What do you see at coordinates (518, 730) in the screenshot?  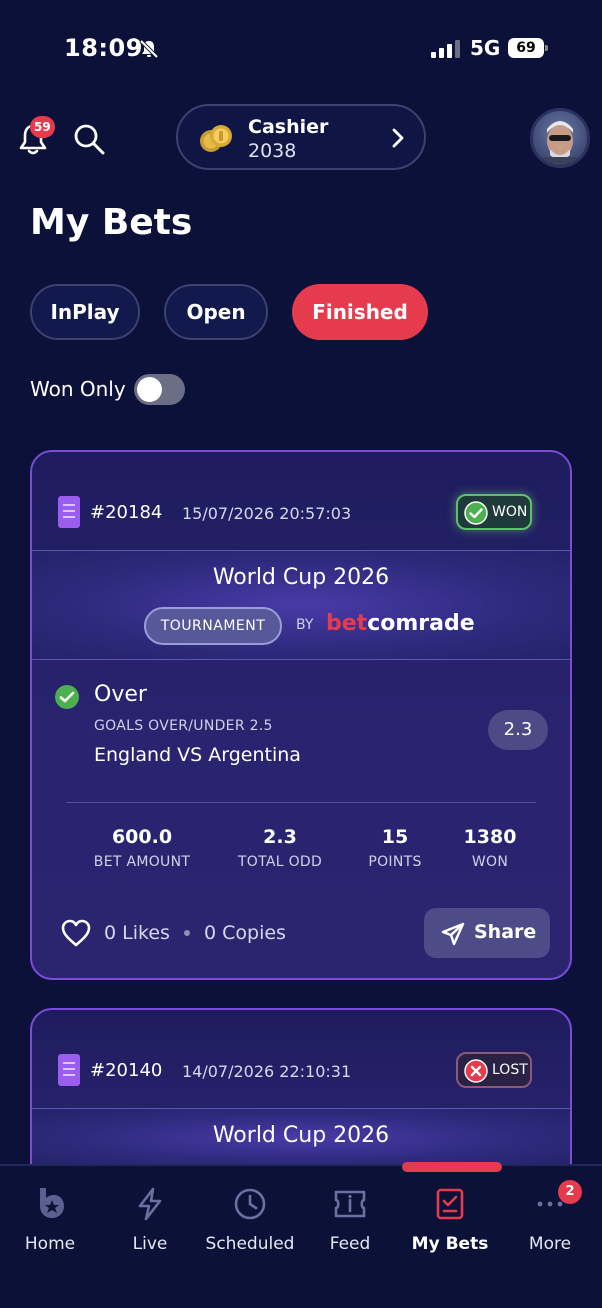 I see `odd-badge: 2.3` at bounding box center [518, 730].